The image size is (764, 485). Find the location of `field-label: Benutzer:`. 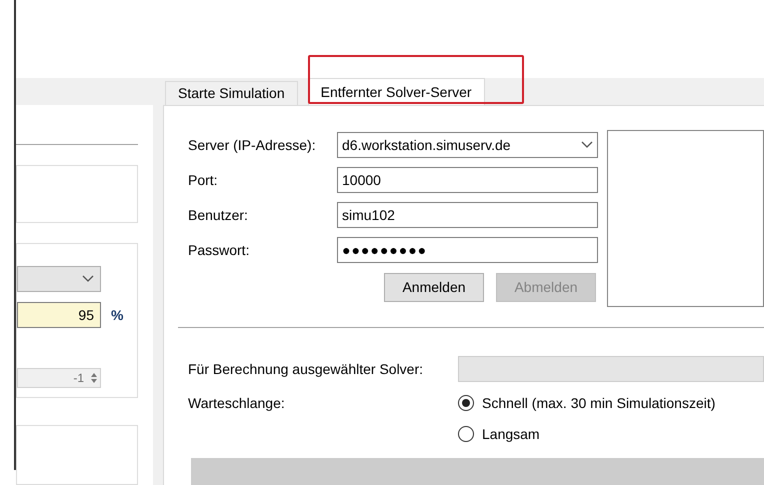

field-label: Benutzer: is located at coordinates (218, 215).